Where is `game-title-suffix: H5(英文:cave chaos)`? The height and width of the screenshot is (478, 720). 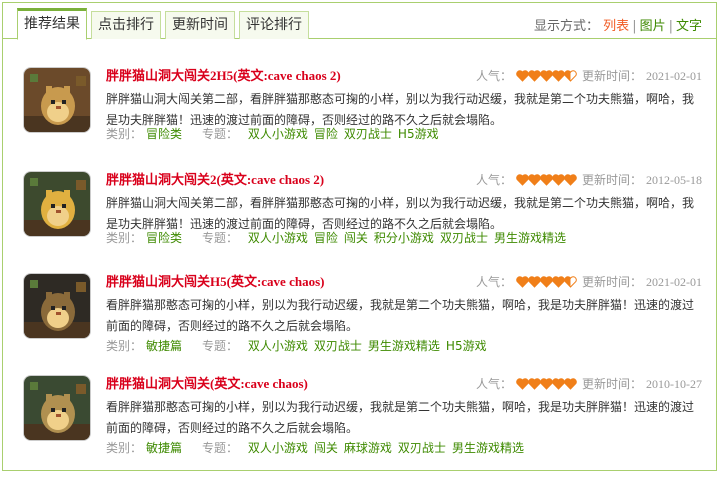
game-title-suffix: H5(英文:cave chaos) is located at coordinates (267, 281).